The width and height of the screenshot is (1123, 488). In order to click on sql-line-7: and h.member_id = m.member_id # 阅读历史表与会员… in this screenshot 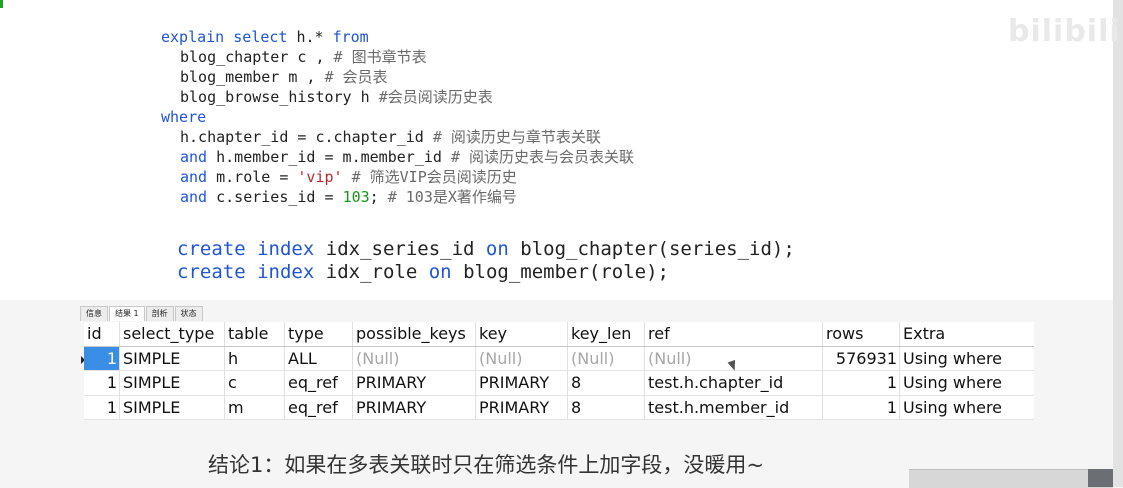, I will do `click(407, 157)`.